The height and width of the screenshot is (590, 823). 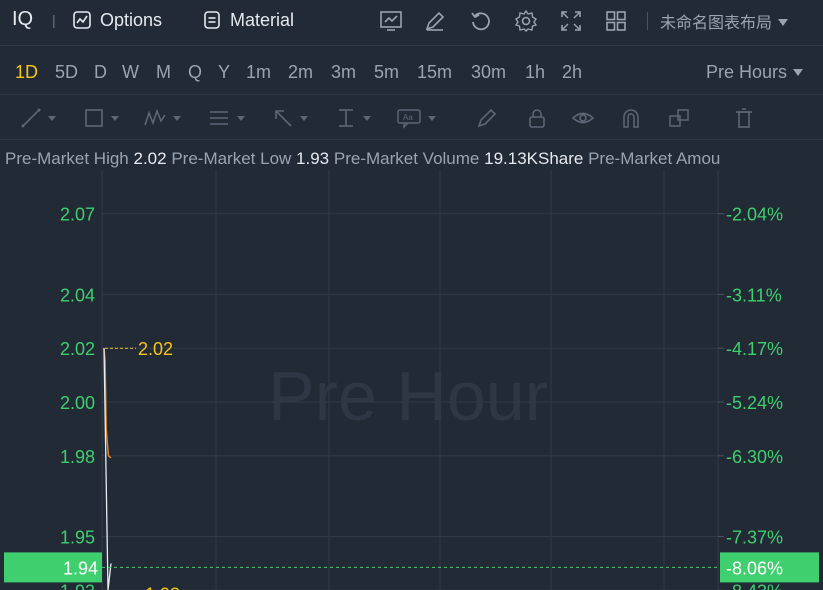 What do you see at coordinates (77, 295) in the screenshot?
I see `price-tick-label: 2.04` at bounding box center [77, 295].